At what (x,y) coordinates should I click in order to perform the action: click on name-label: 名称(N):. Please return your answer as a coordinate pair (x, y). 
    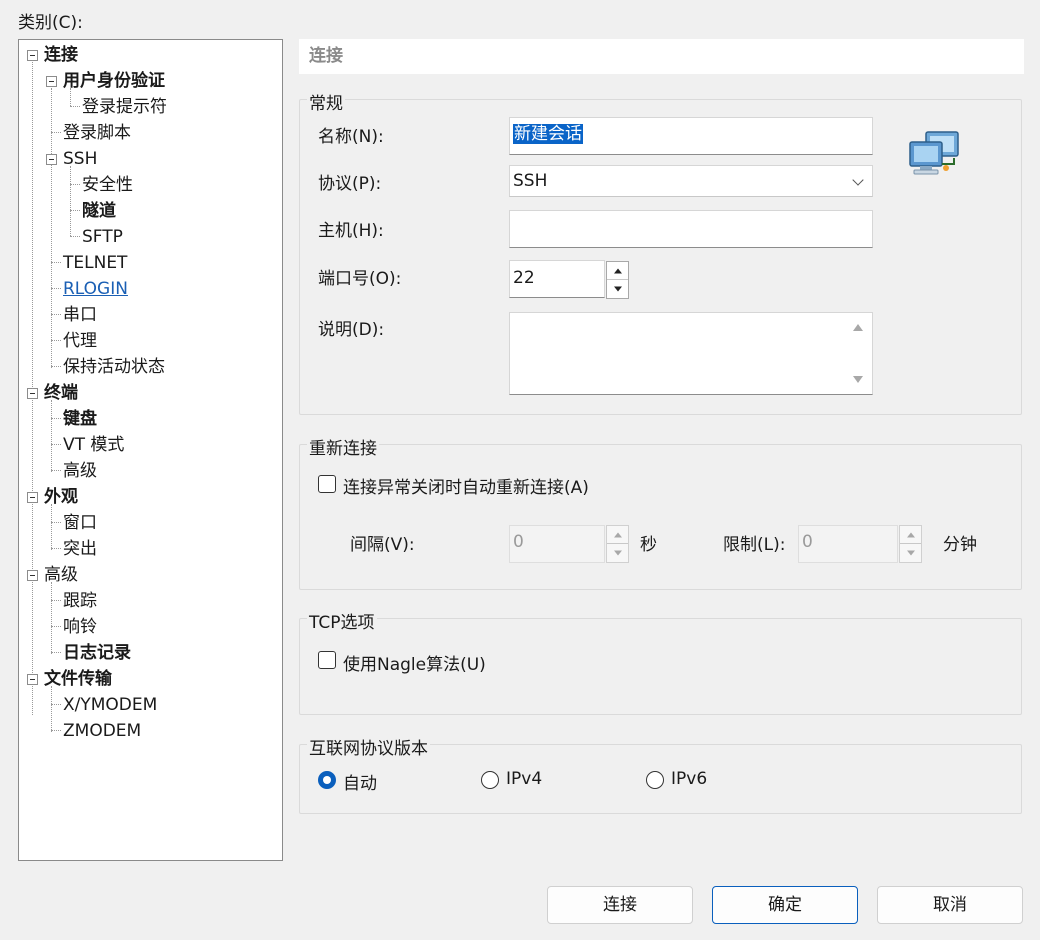
    Looking at the image, I should click on (351, 137).